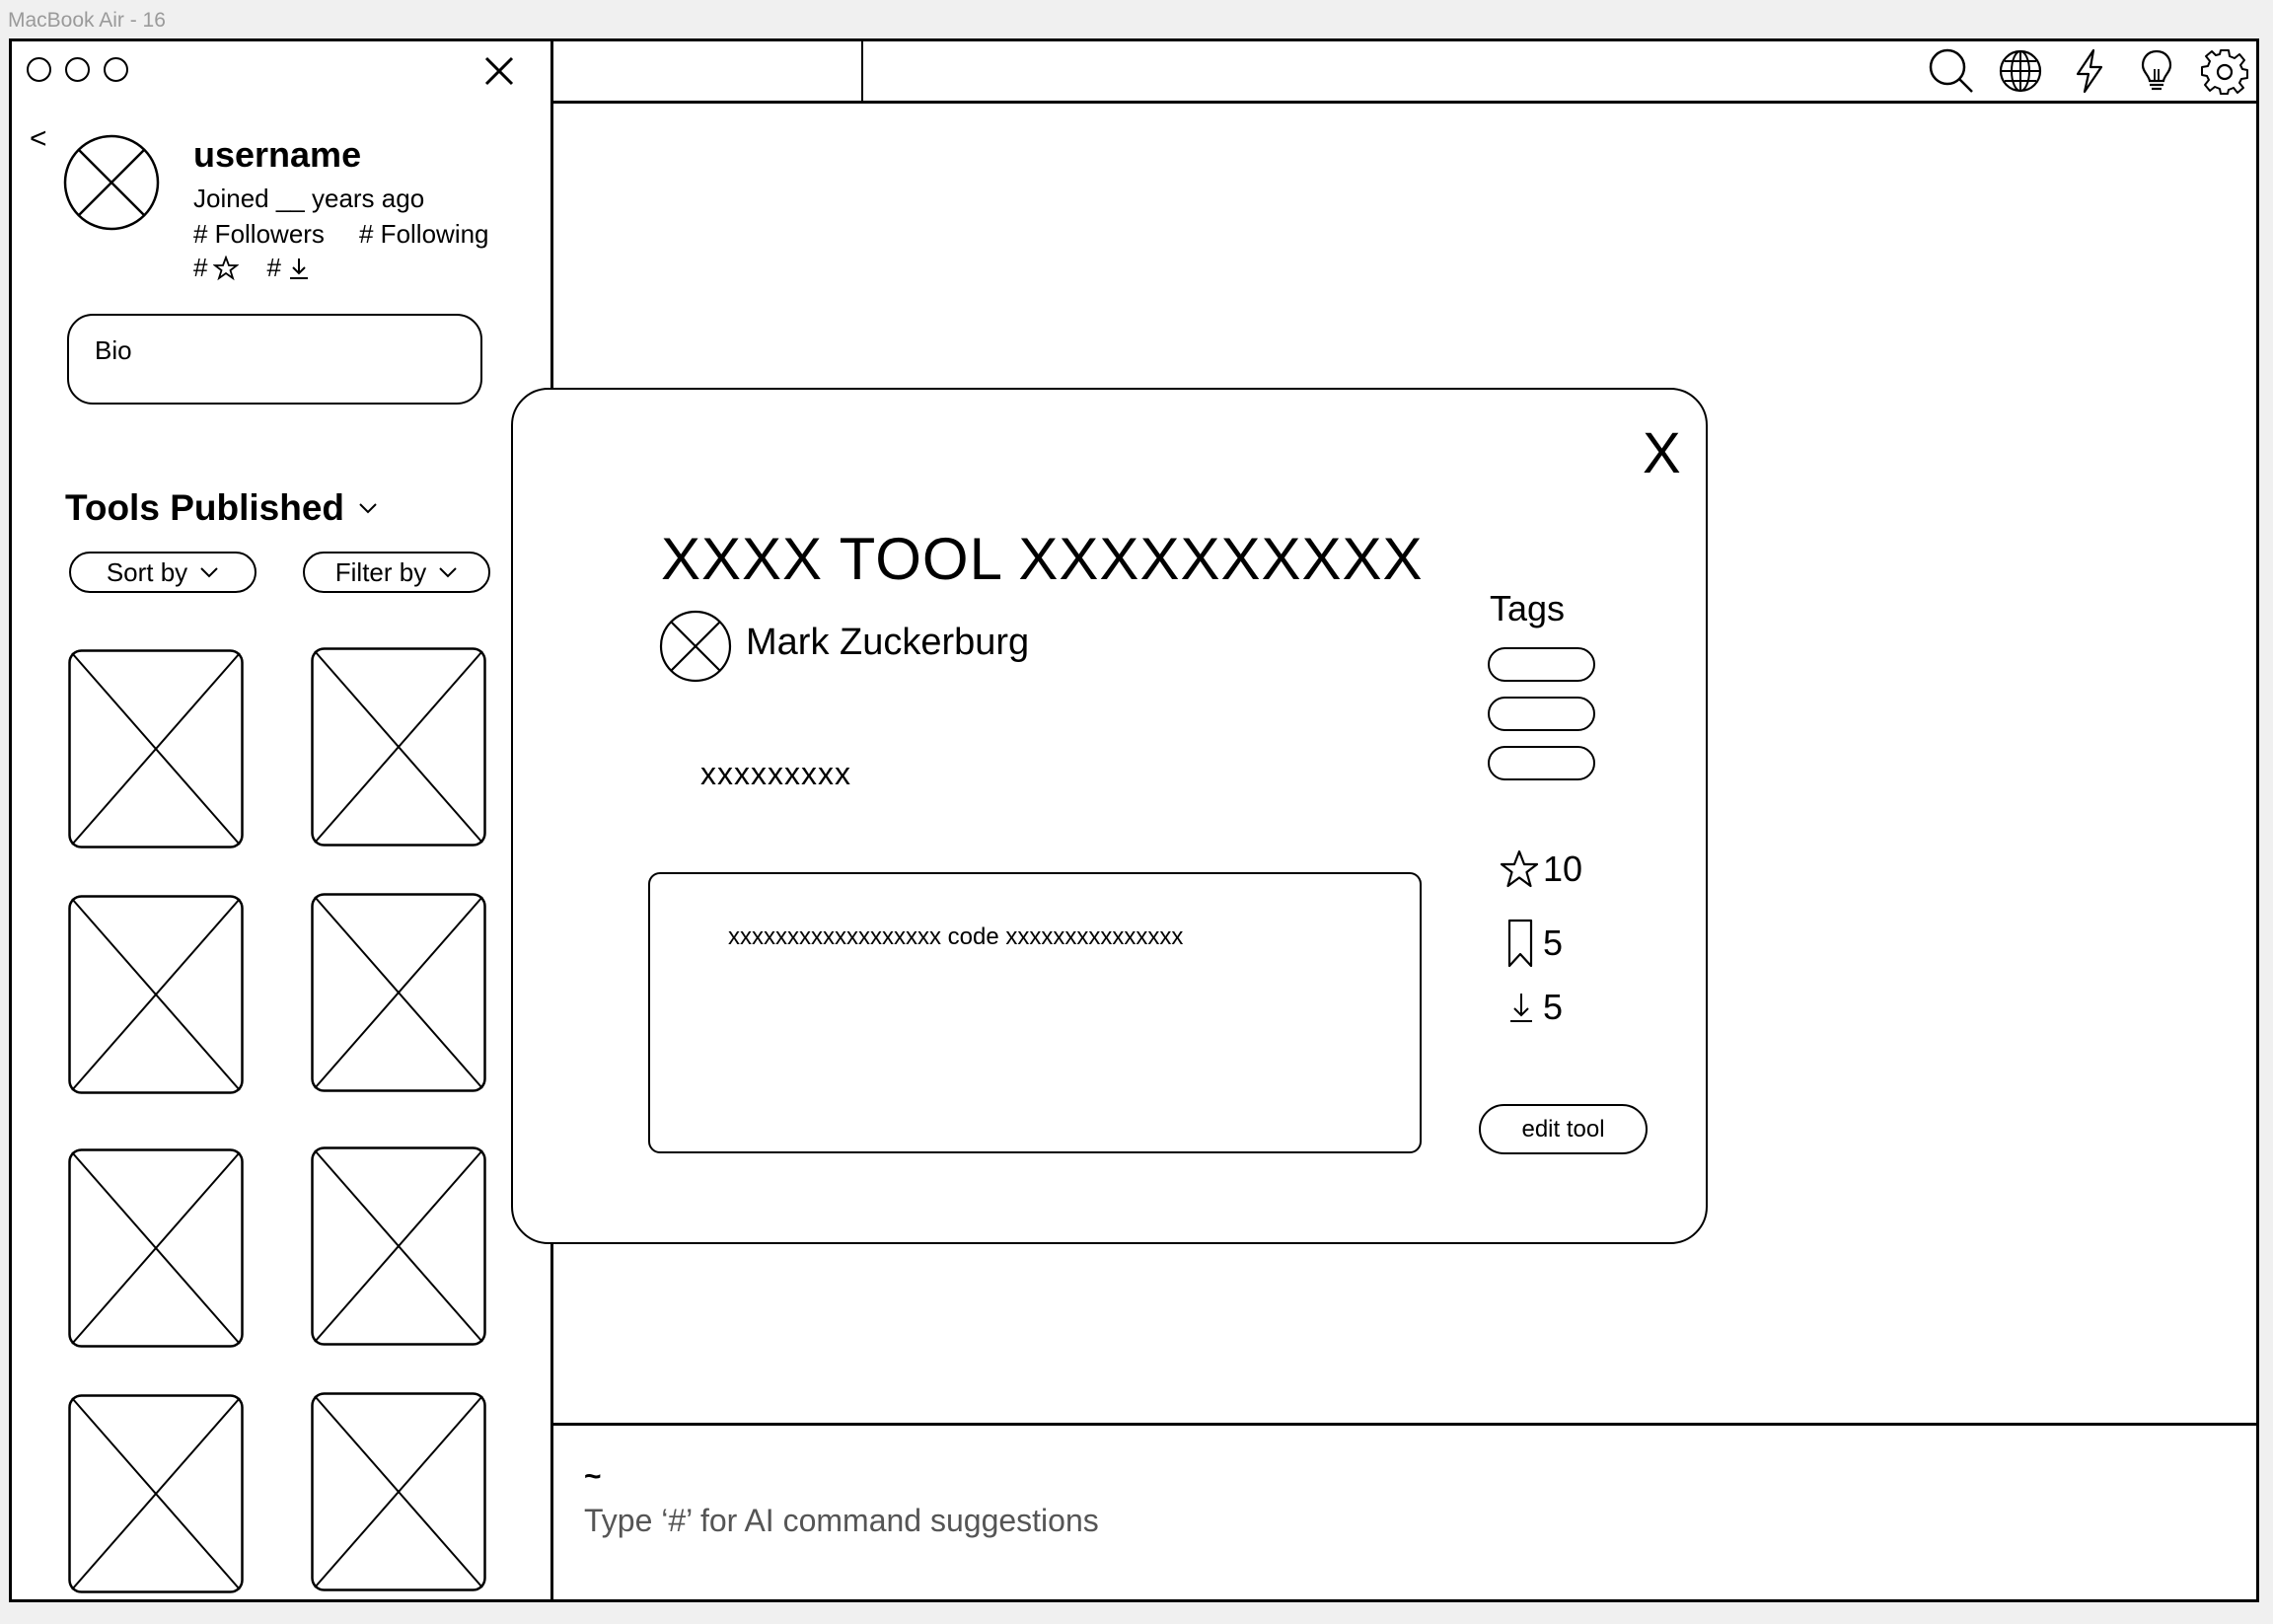 The image size is (2273, 1624). Describe the element at coordinates (277, 154) in the screenshot. I see `username: username` at that location.